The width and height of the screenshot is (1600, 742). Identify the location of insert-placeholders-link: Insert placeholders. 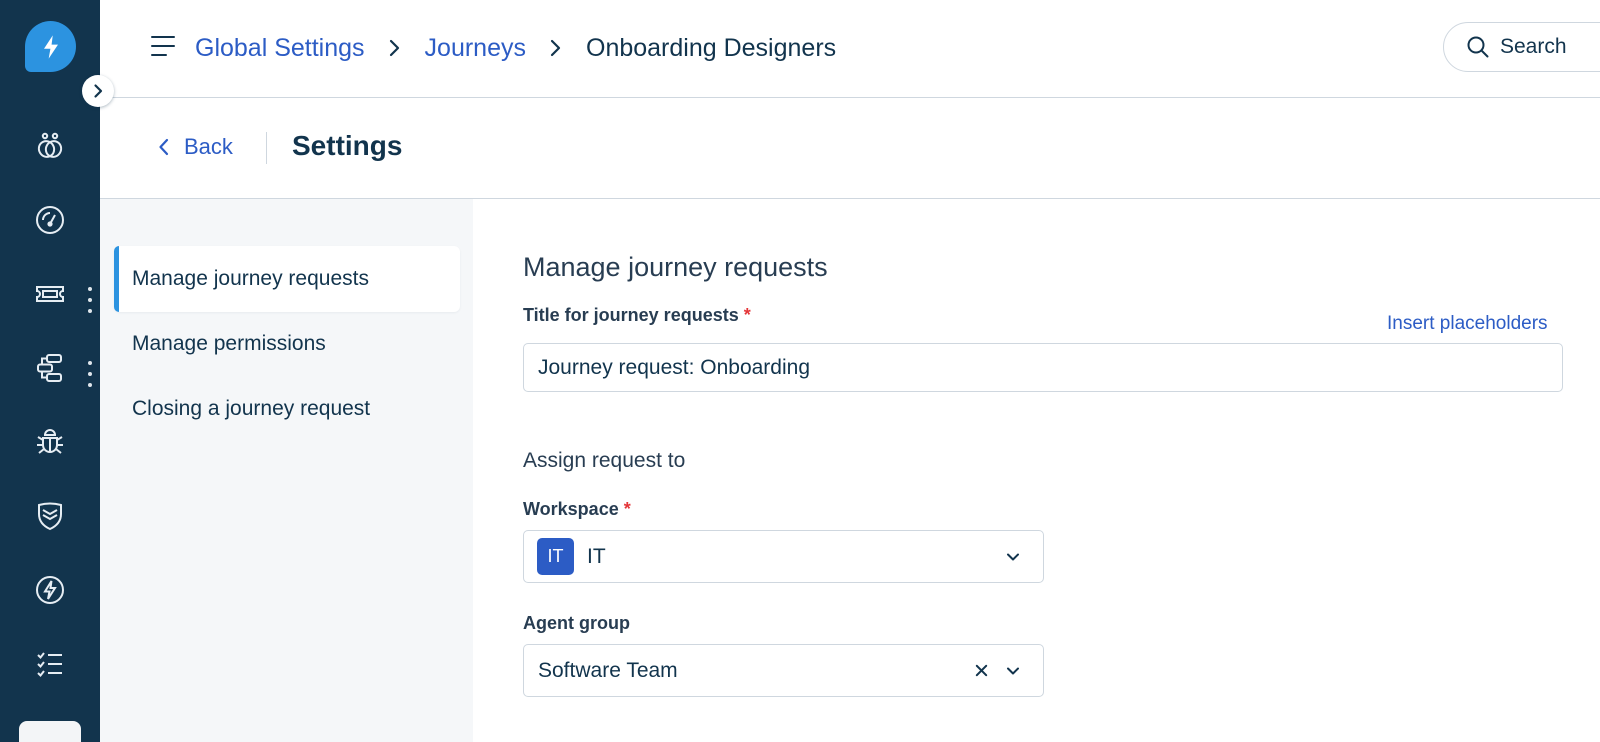
(1467, 324).